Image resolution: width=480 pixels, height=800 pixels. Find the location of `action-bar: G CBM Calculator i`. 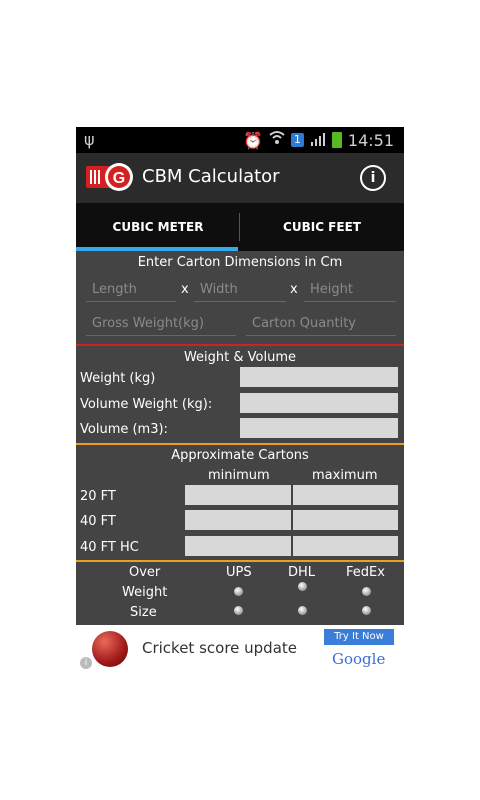

action-bar: G CBM Calculator i is located at coordinates (240, 178).